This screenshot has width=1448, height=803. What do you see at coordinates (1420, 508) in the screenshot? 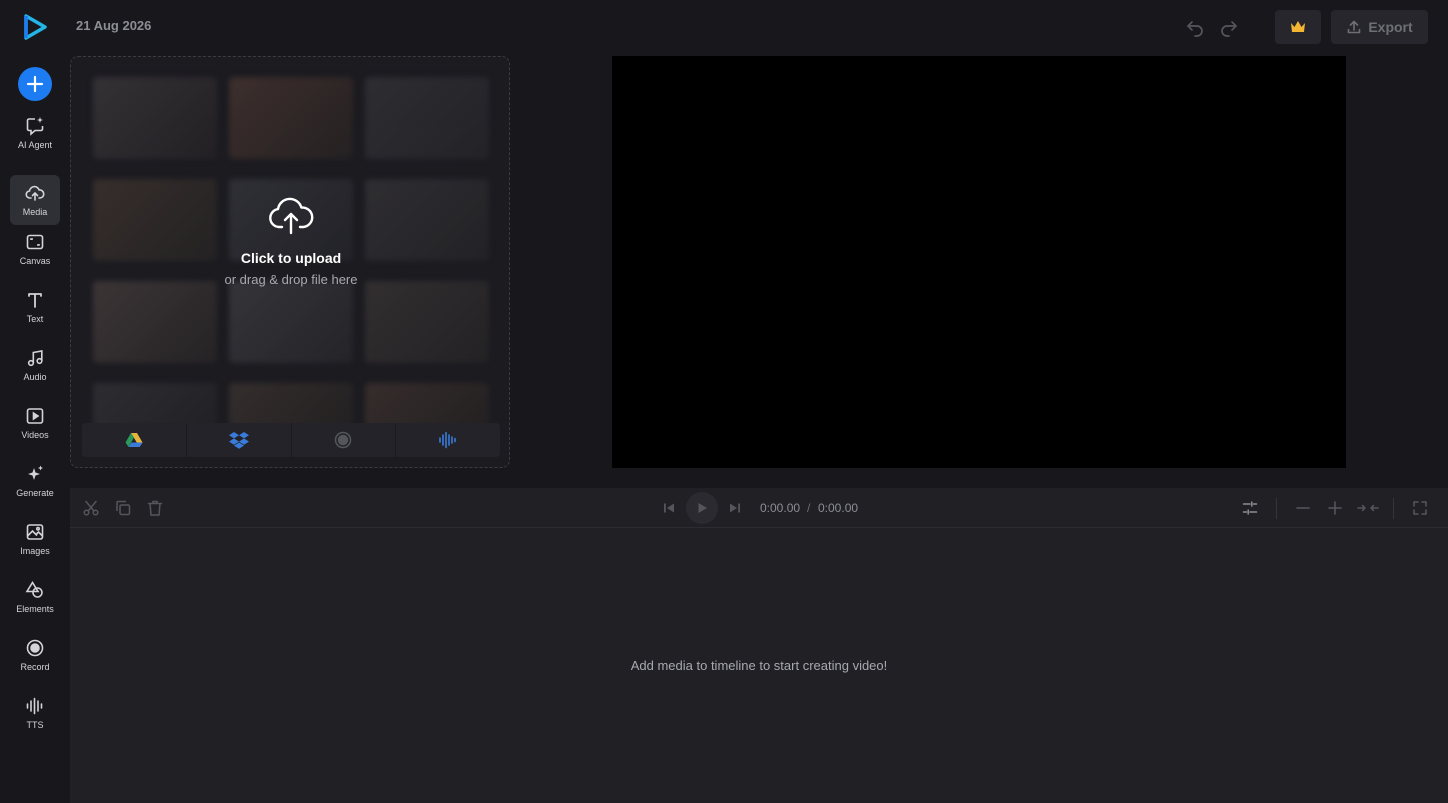
I see `fullscreen-icon` at bounding box center [1420, 508].